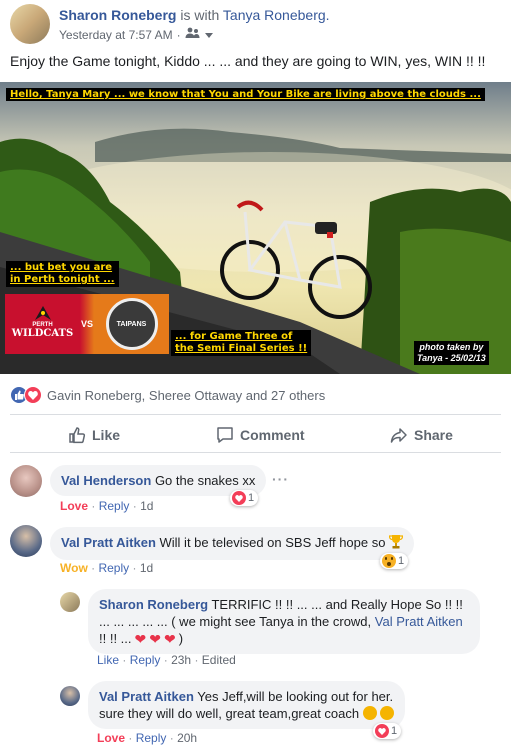 This screenshot has height=755, width=511. Describe the element at coordinates (419, 621) in the screenshot. I see `mention-link: Val Pratt Aitken` at that location.